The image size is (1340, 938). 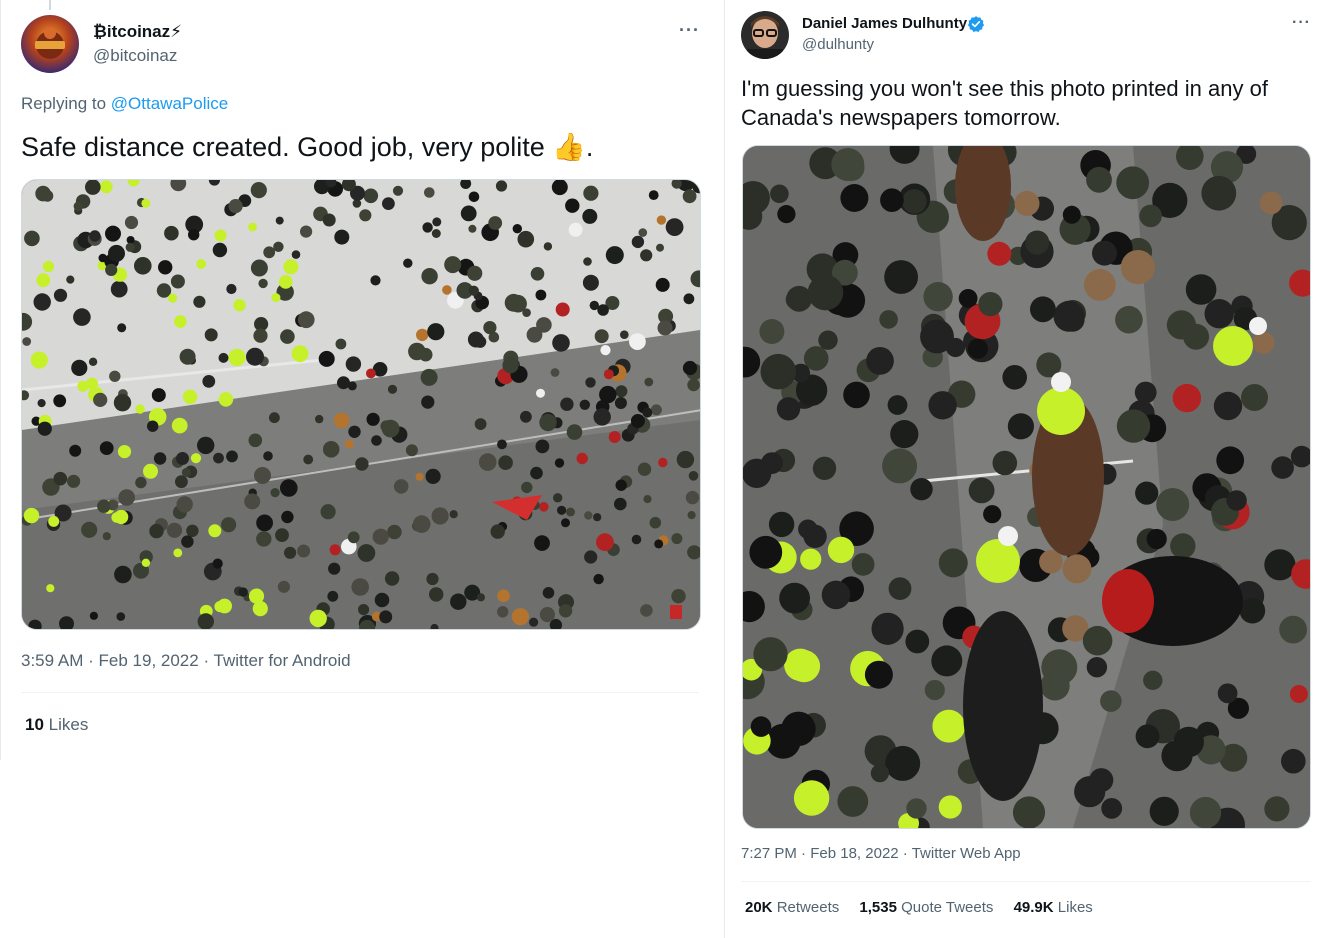 I want to click on tweet-meta: 7:27 PM · Feb 18, 2022 · Twitter Web App, so click(x=881, y=853).